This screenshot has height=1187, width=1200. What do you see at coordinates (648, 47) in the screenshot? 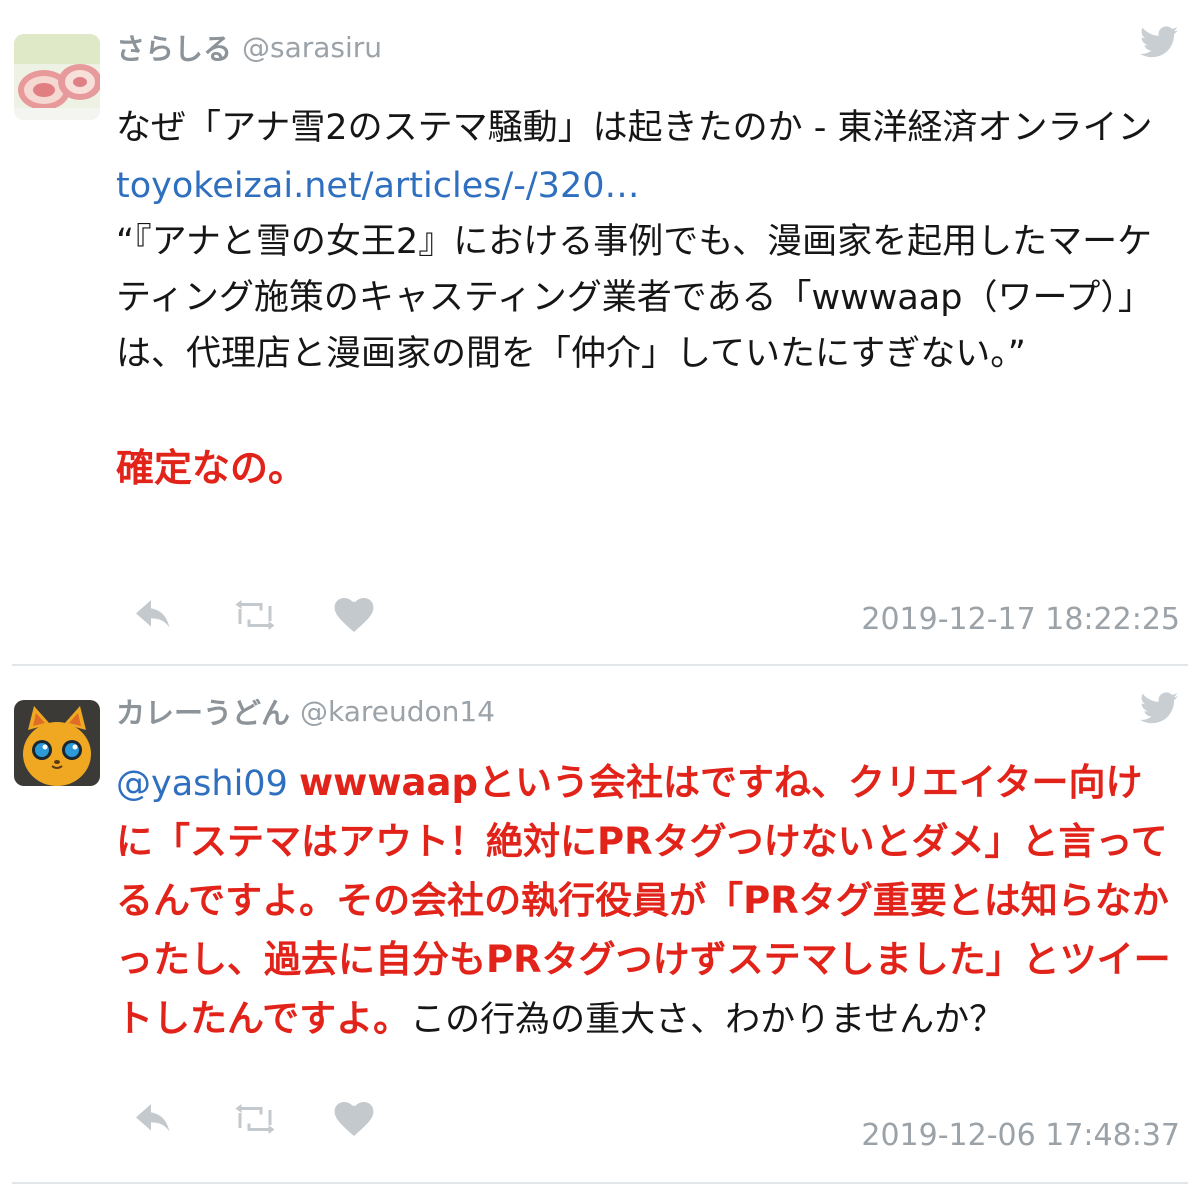
I see `tweet-header: さらしる @sarasiru` at bounding box center [648, 47].